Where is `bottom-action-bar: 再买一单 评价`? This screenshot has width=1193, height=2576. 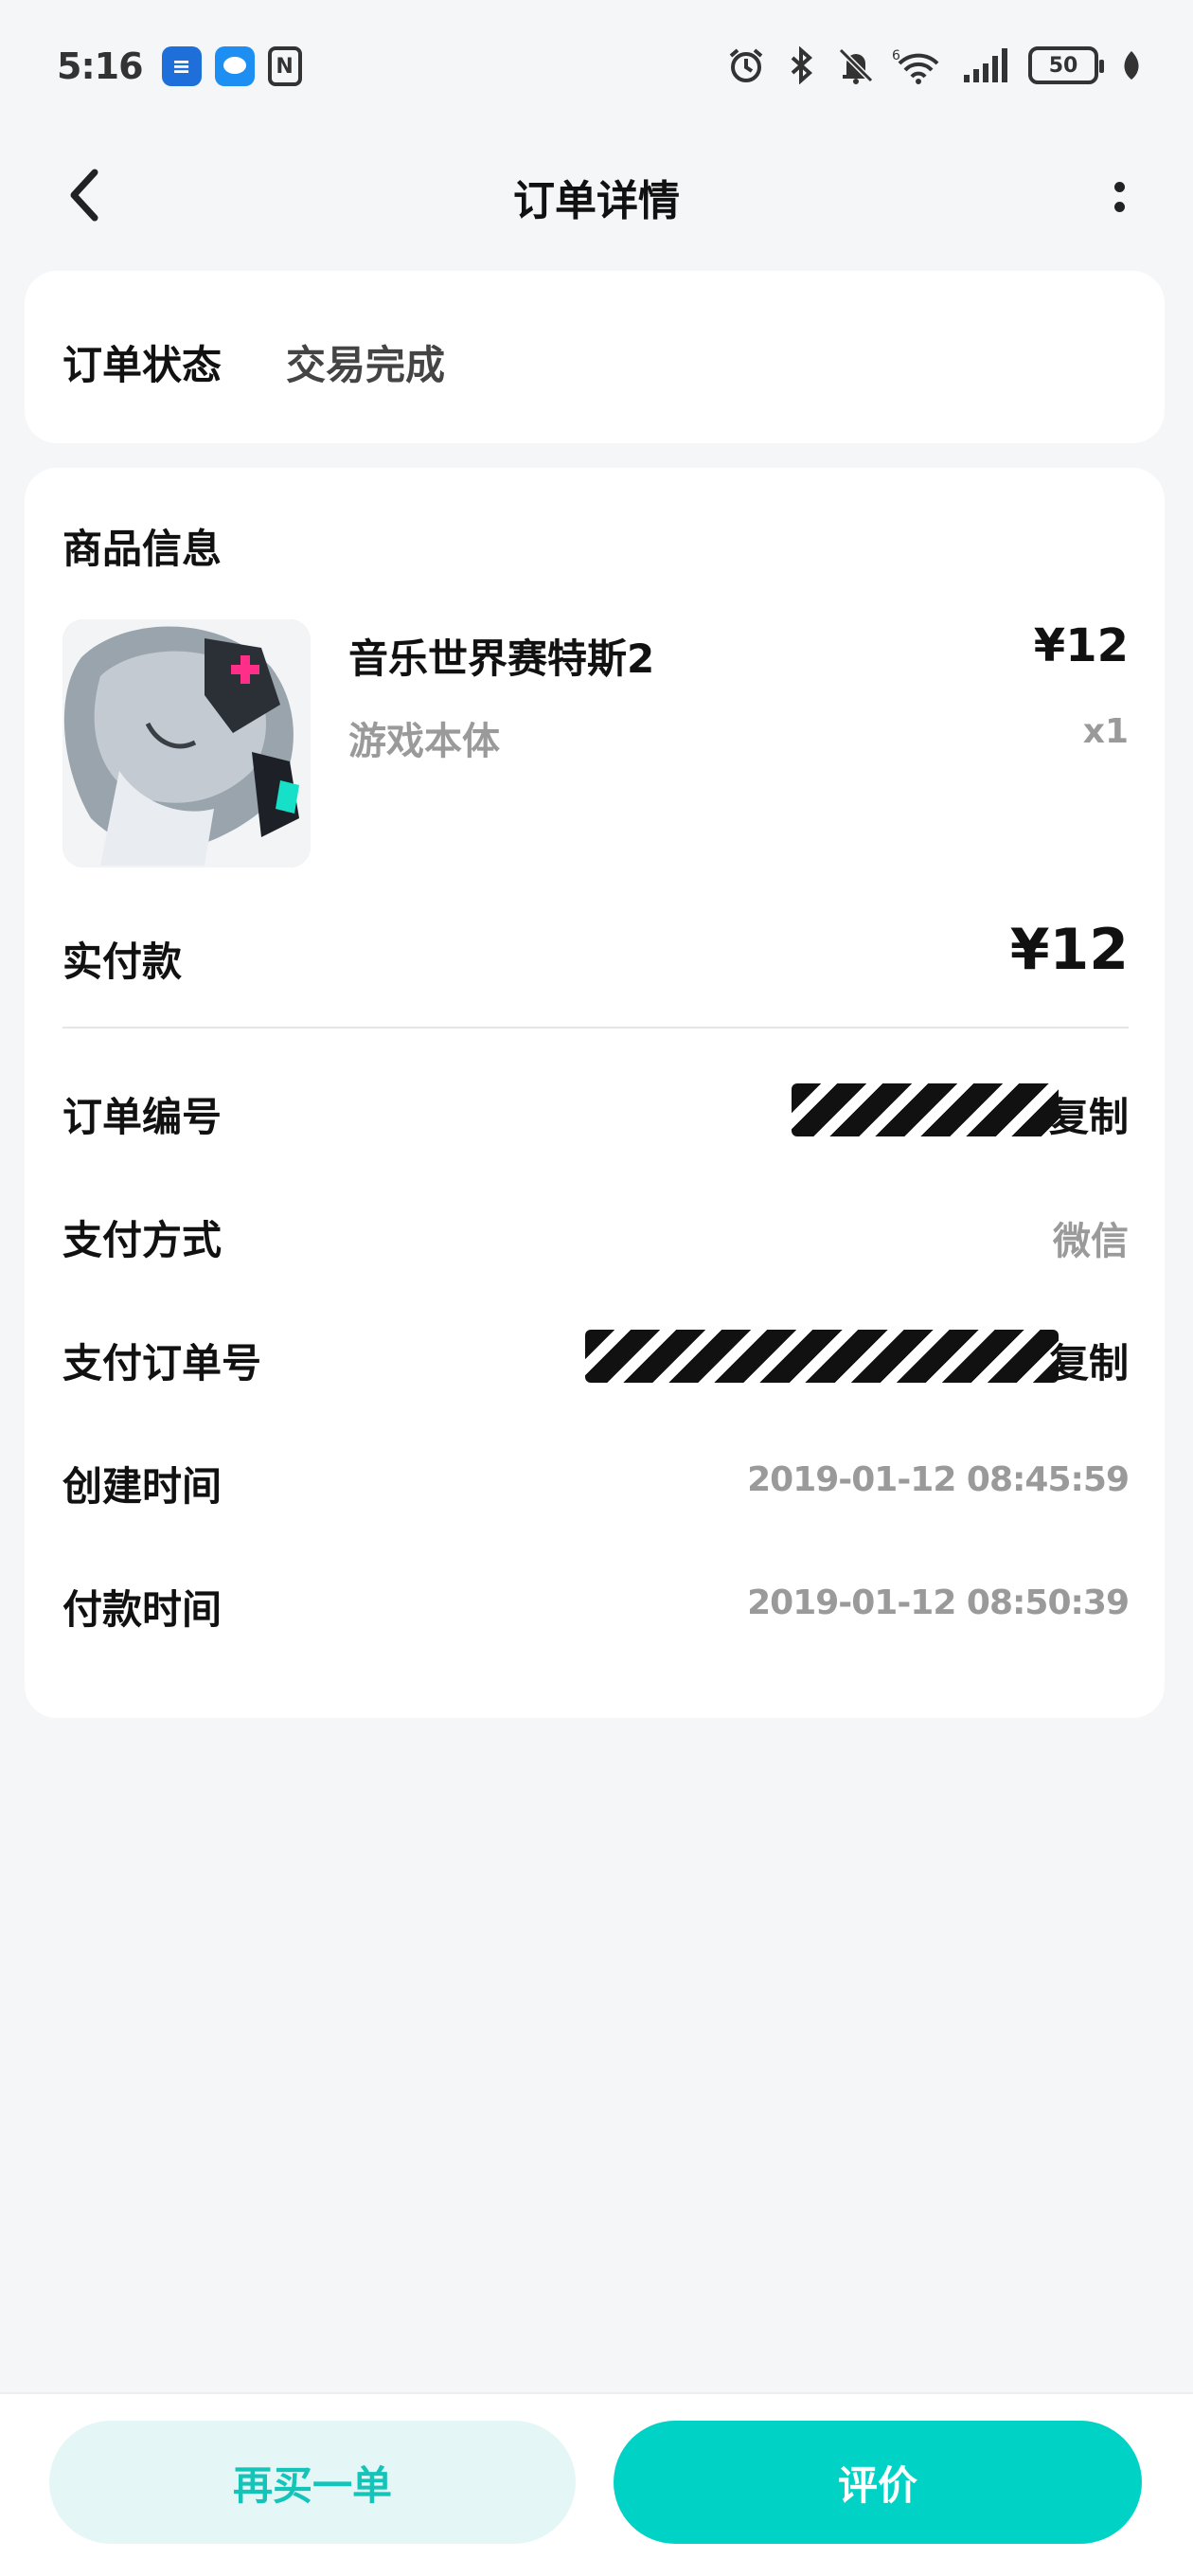
bottom-action-bar: 再买一单 评价 is located at coordinates (596, 2484).